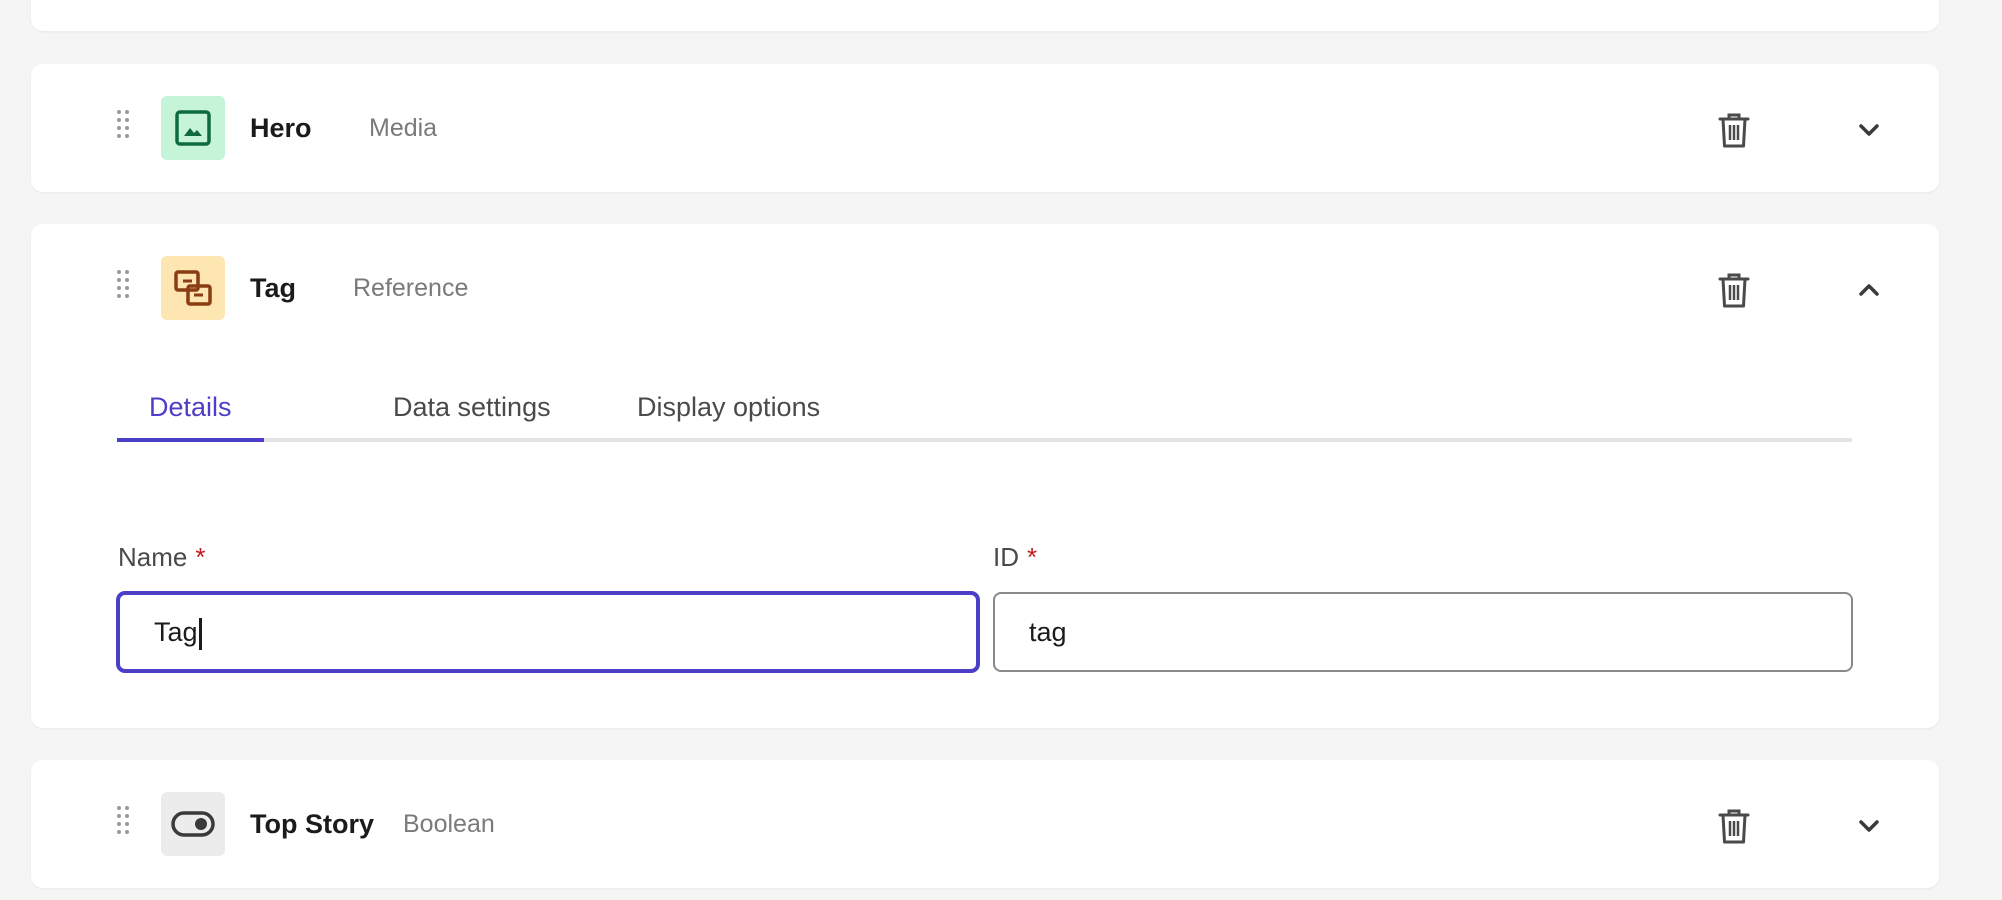  I want to click on field-name: Tag, so click(273, 288).